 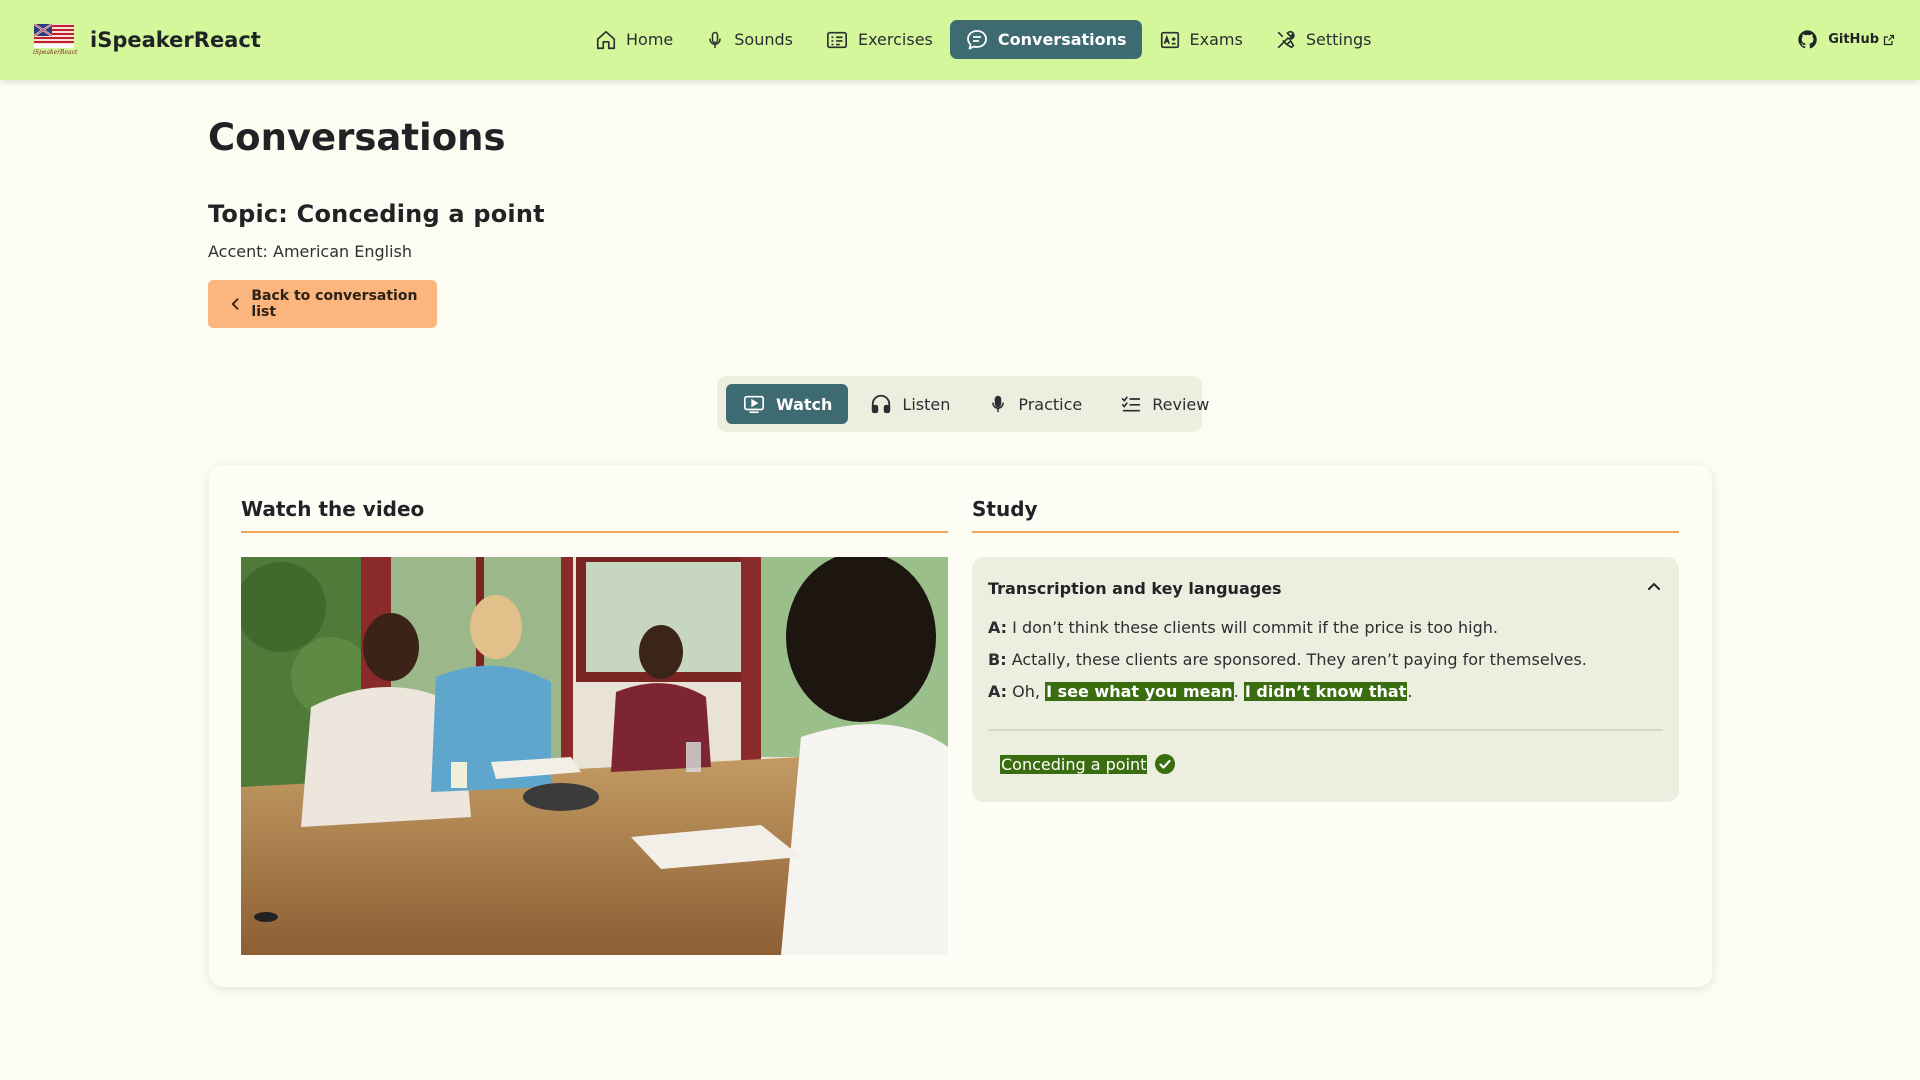 What do you see at coordinates (1135, 588) in the screenshot?
I see `accordion-header: Transcription and key languages` at bounding box center [1135, 588].